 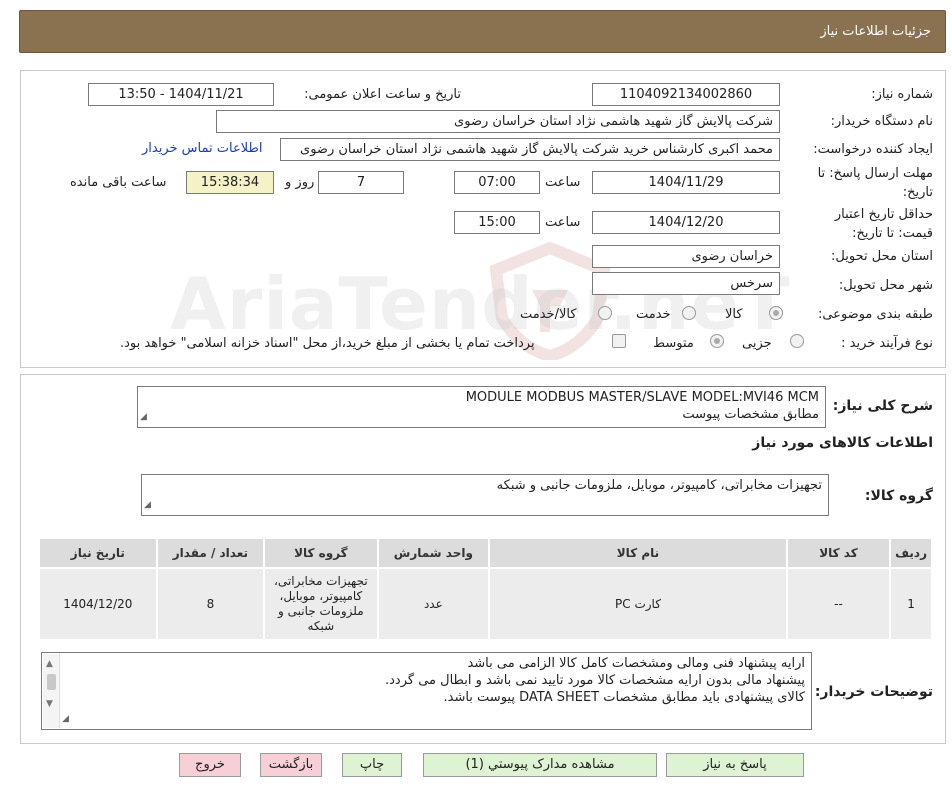 What do you see at coordinates (300, 182) in the screenshot?
I see `days-label: روز و` at bounding box center [300, 182].